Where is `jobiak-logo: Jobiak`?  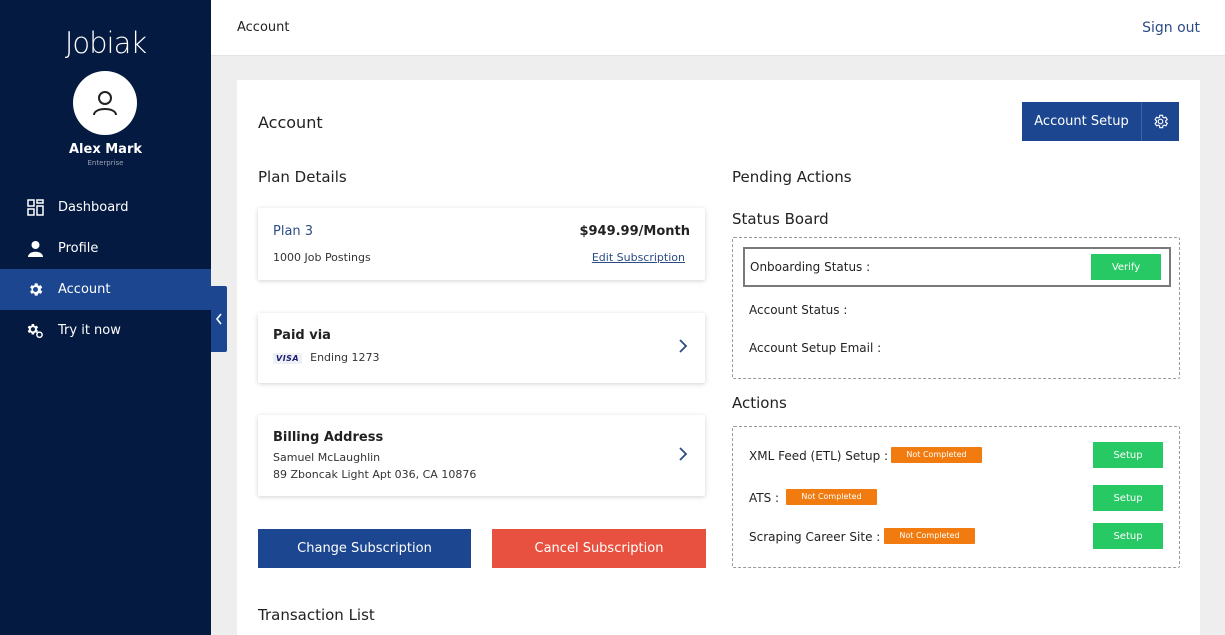 jobiak-logo: Jobiak is located at coordinates (105, 43).